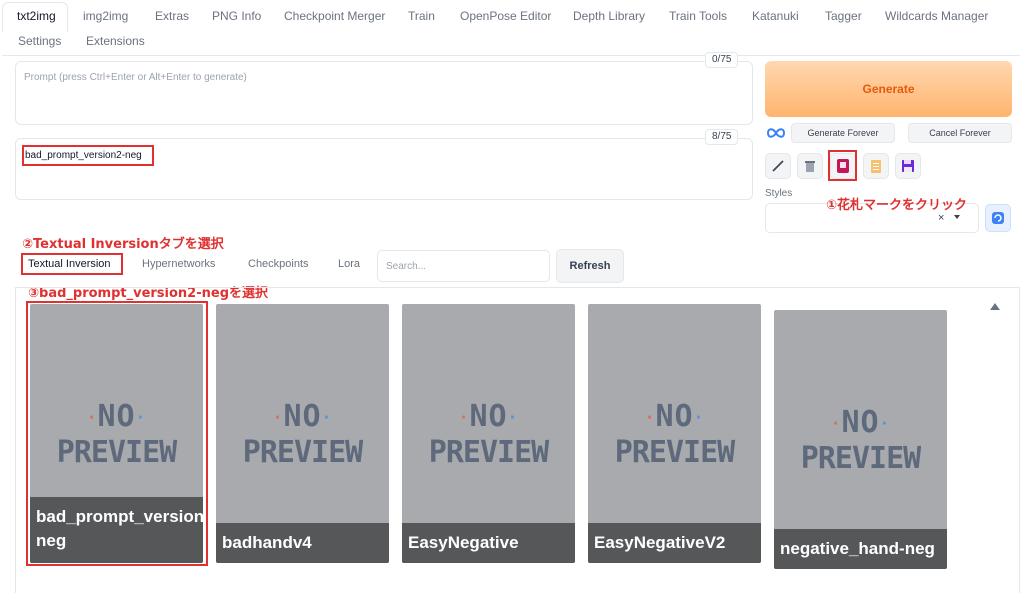 The height and width of the screenshot is (593, 1024). What do you see at coordinates (105, 16) in the screenshot?
I see `tab-img2img: img2img` at bounding box center [105, 16].